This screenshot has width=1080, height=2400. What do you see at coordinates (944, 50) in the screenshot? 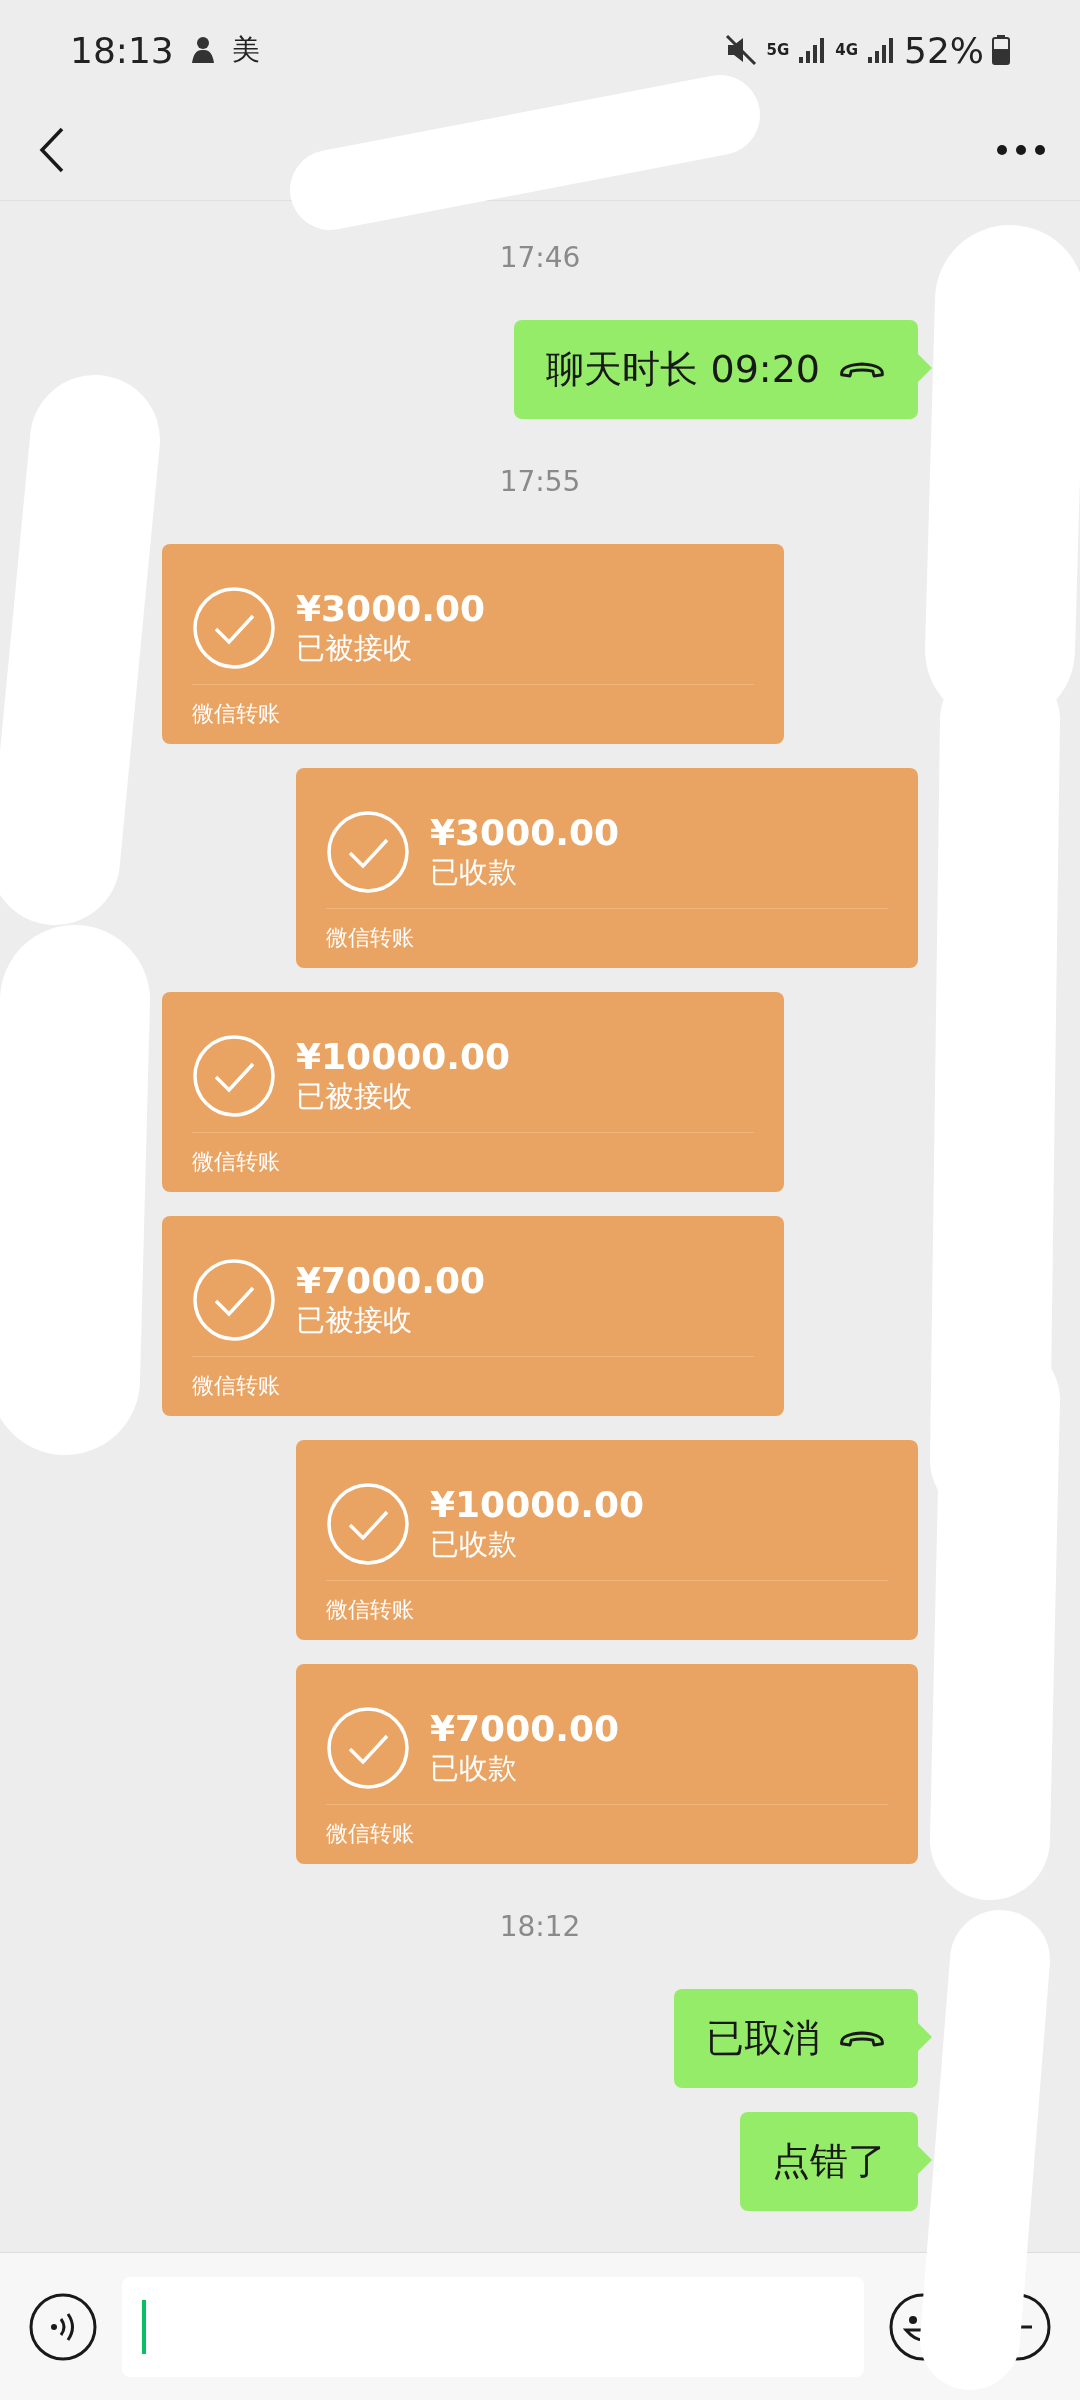
I see `battery-percent: 52%` at bounding box center [944, 50].